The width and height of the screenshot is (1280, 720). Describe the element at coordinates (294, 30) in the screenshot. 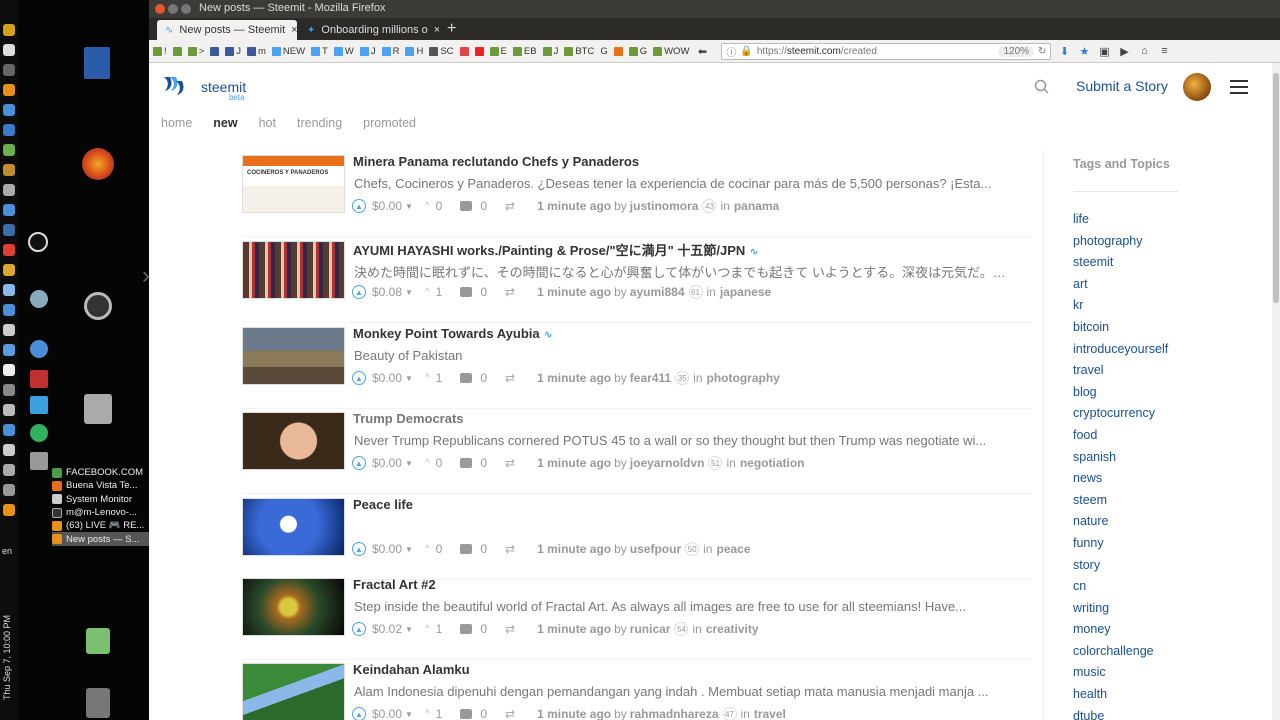

I see `close-tab-icon: ×` at that location.